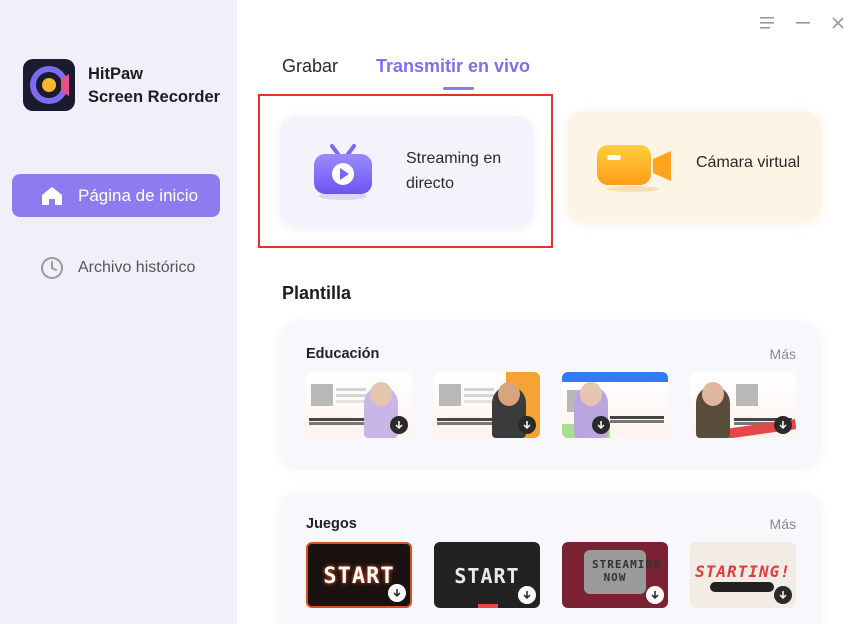  I want to click on menu-icon, so click(767, 23).